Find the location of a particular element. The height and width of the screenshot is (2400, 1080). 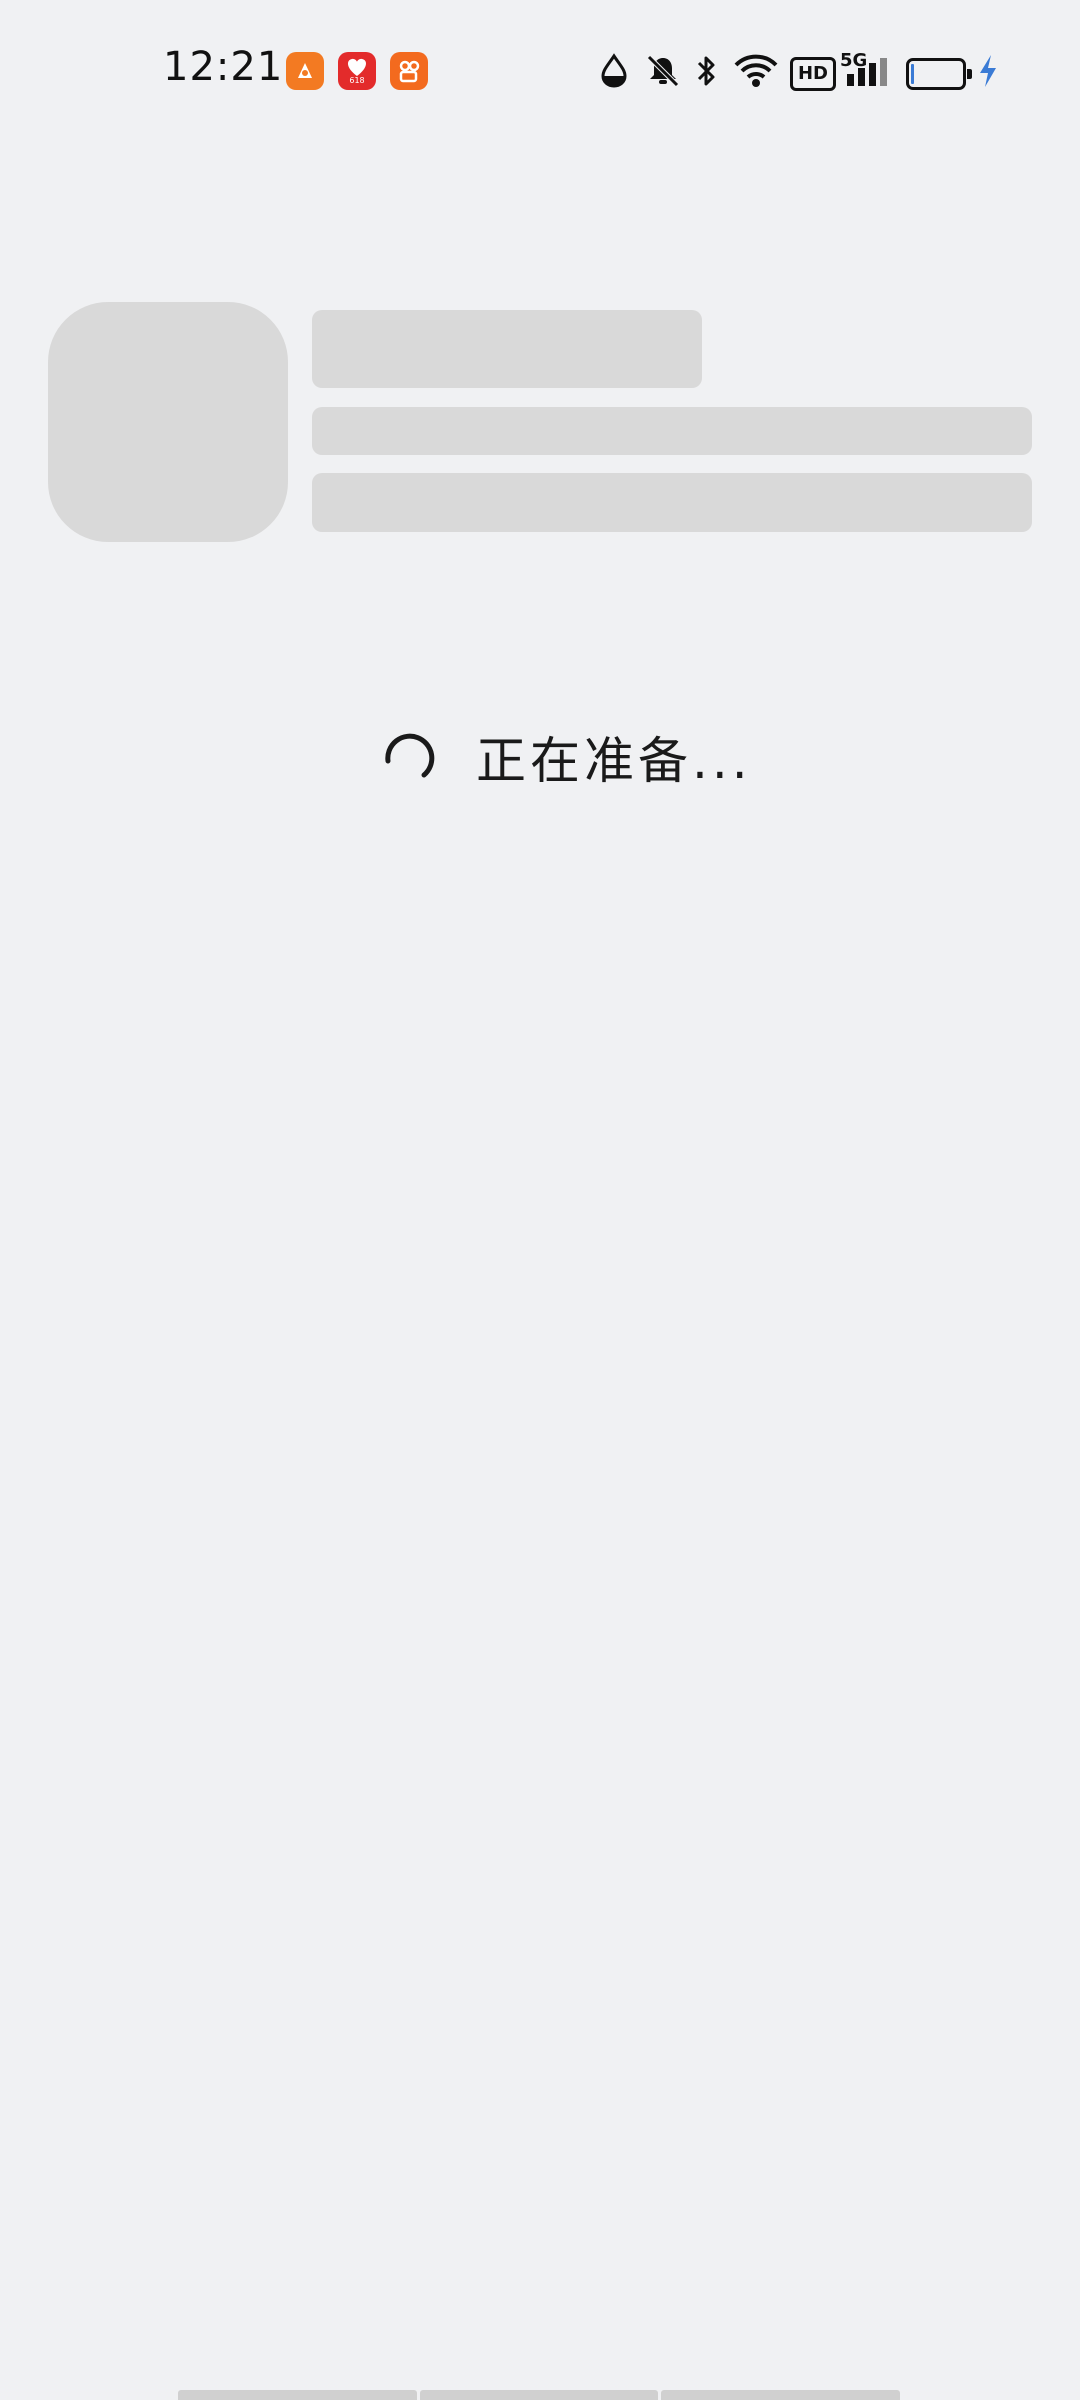

bluetooth-icon is located at coordinates (707, 71).